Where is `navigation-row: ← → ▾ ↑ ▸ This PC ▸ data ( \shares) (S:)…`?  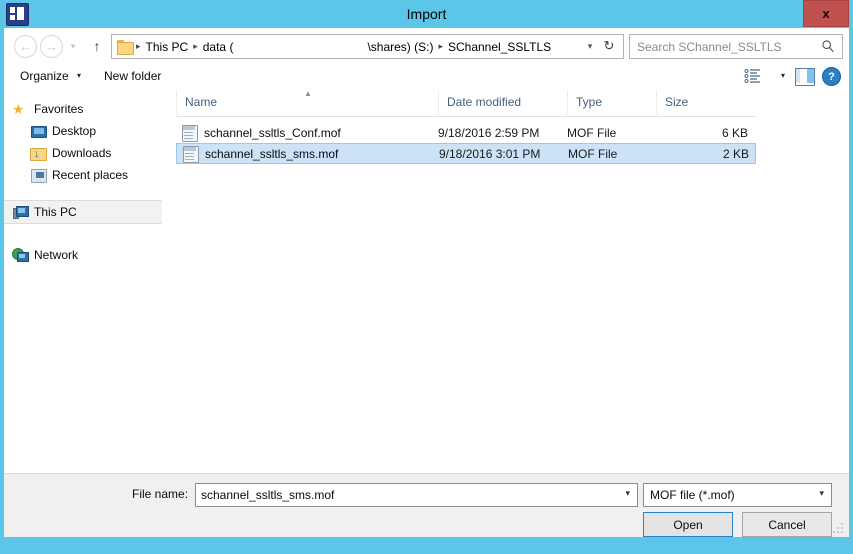 navigation-row: ← → ▾ ↑ ▸ This PC ▸ data ( \shares) (S:)… is located at coordinates (426, 45).